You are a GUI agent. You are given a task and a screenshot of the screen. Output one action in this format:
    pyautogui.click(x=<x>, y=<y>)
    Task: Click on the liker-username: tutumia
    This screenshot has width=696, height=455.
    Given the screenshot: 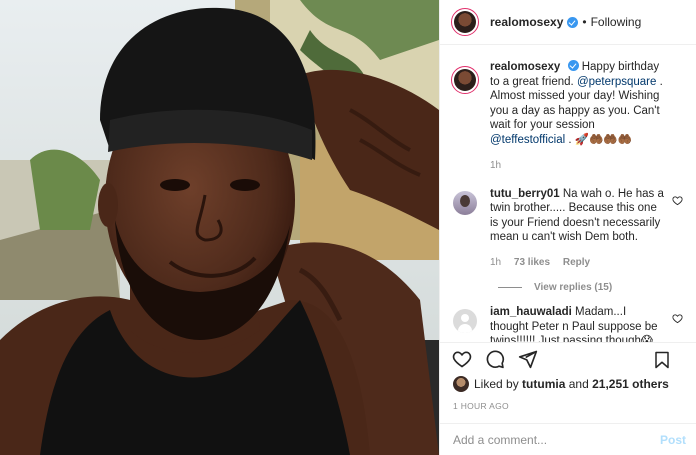 What is the action you would take?
    pyautogui.click(x=543, y=384)
    